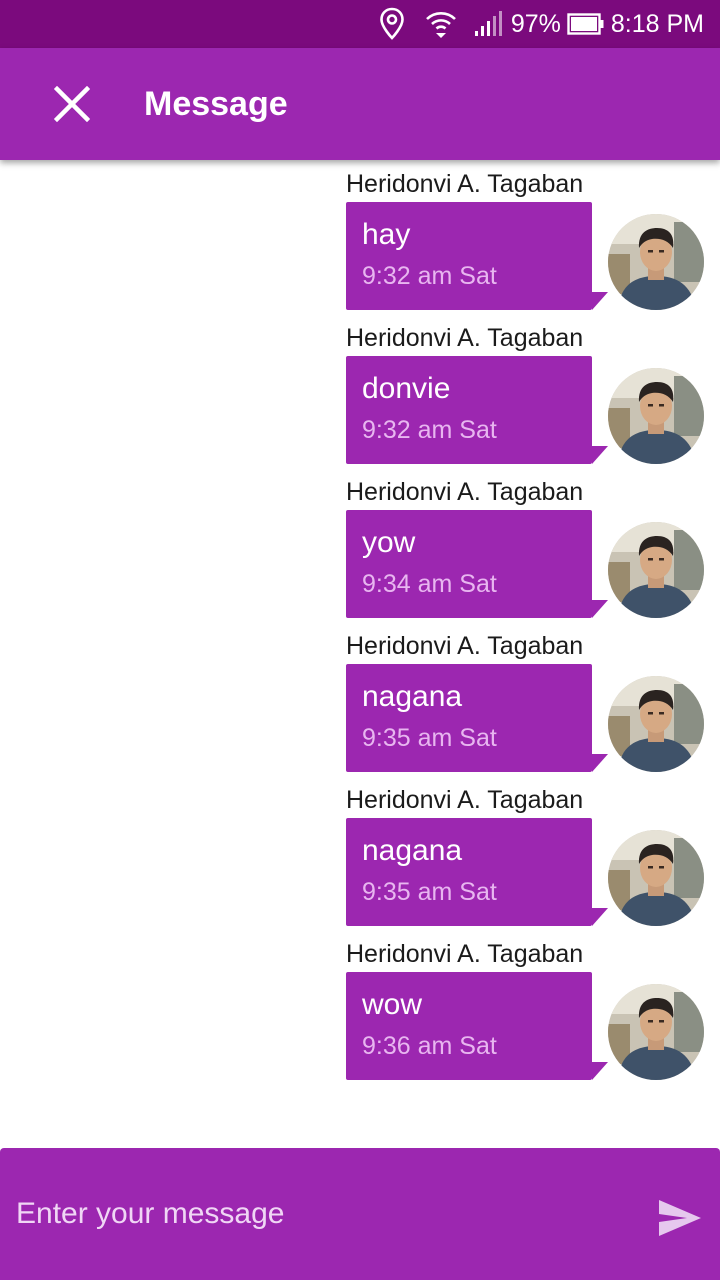 This screenshot has width=720, height=1280. I want to click on message-timestamp: 9:36 am Sat, so click(429, 1046).